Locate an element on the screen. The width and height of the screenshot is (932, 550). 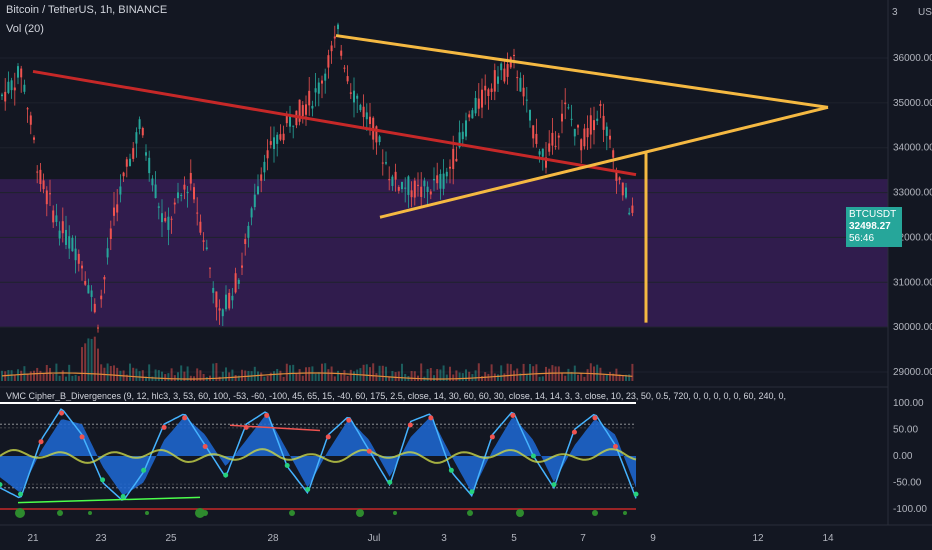
price-tag-countdown: 56:46 is located at coordinates (862, 238).